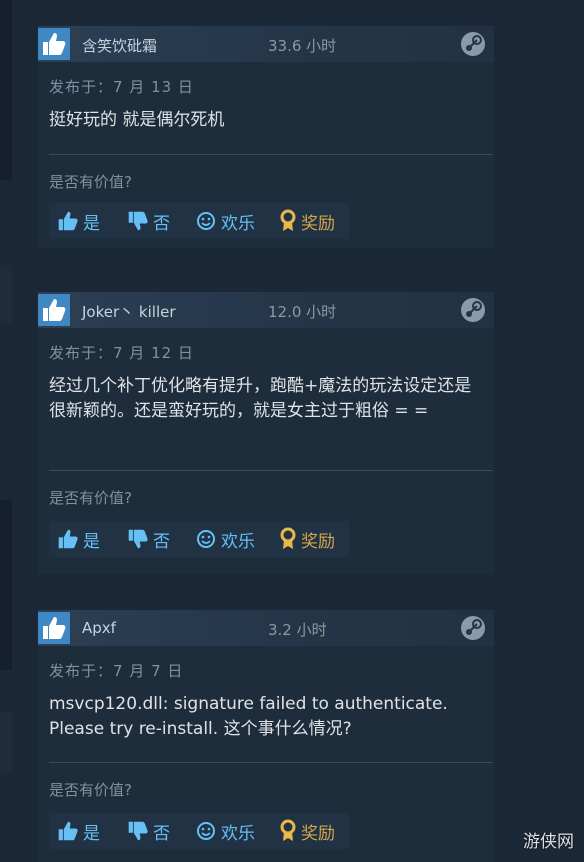  Describe the element at coordinates (116, 671) in the screenshot. I see `review-date: 发布于：7 月 7 日` at that location.